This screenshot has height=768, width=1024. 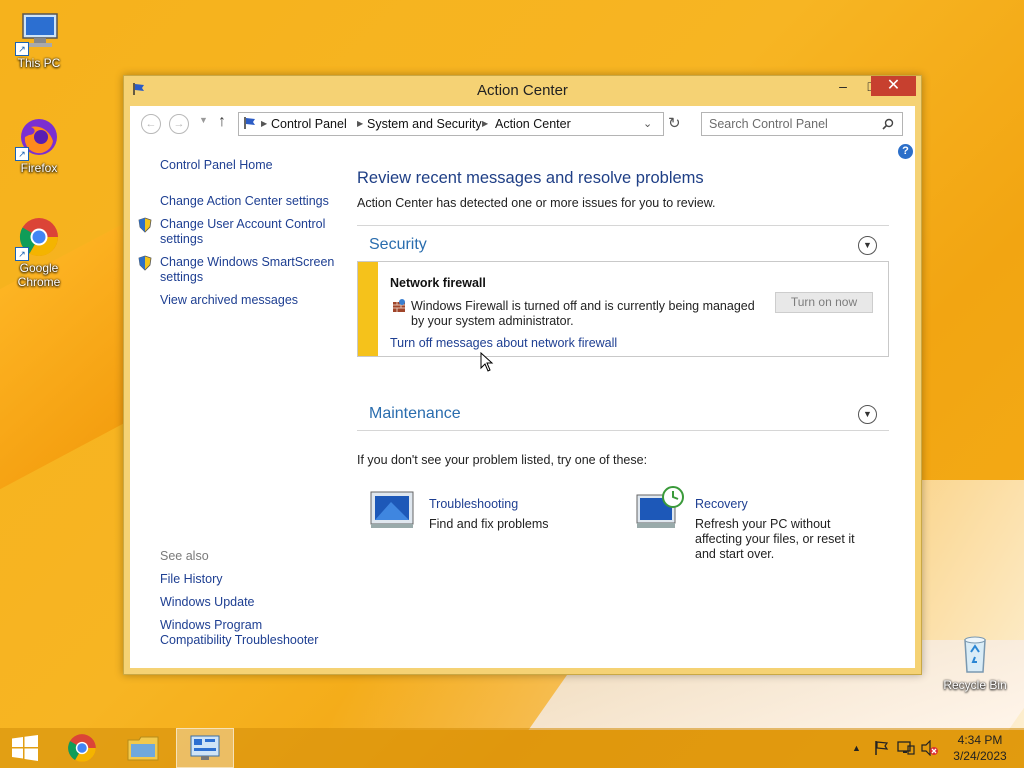 What do you see at coordinates (247, 270) in the screenshot?
I see `change-smartscreen-settings-link: Change Windows SmartScreen settings` at bounding box center [247, 270].